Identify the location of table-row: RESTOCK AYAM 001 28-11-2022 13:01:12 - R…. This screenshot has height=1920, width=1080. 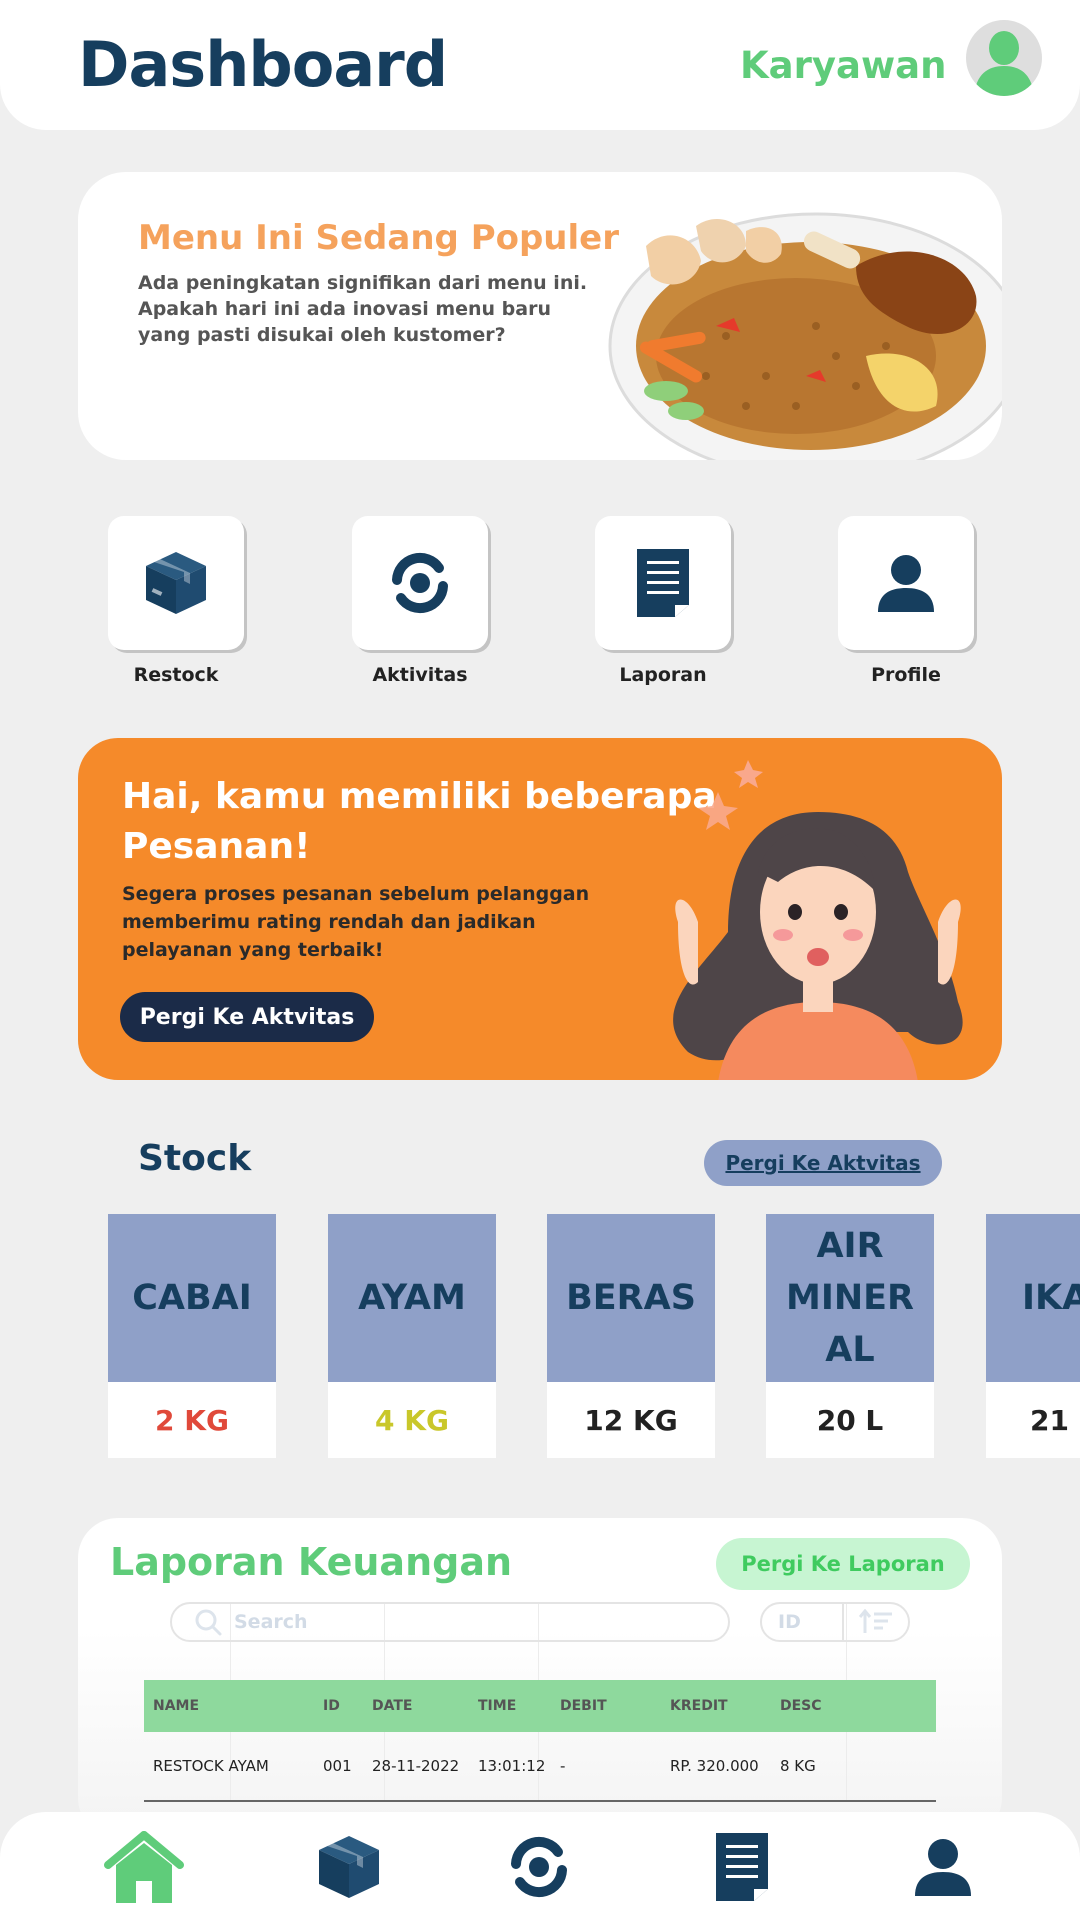
(540, 1767).